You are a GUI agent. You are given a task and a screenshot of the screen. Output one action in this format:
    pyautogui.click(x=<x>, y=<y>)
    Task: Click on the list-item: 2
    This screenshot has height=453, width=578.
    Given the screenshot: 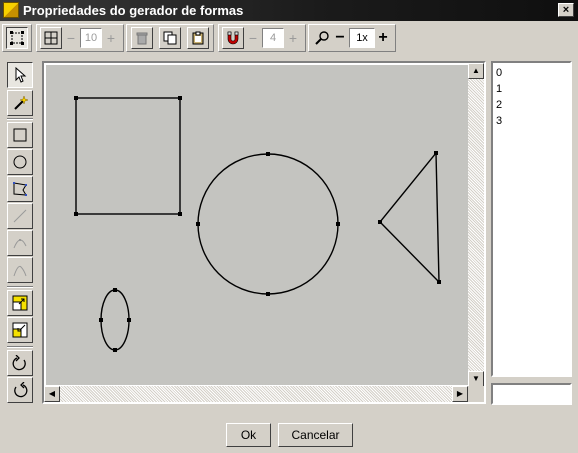 What is the action you would take?
    pyautogui.click(x=533, y=105)
    